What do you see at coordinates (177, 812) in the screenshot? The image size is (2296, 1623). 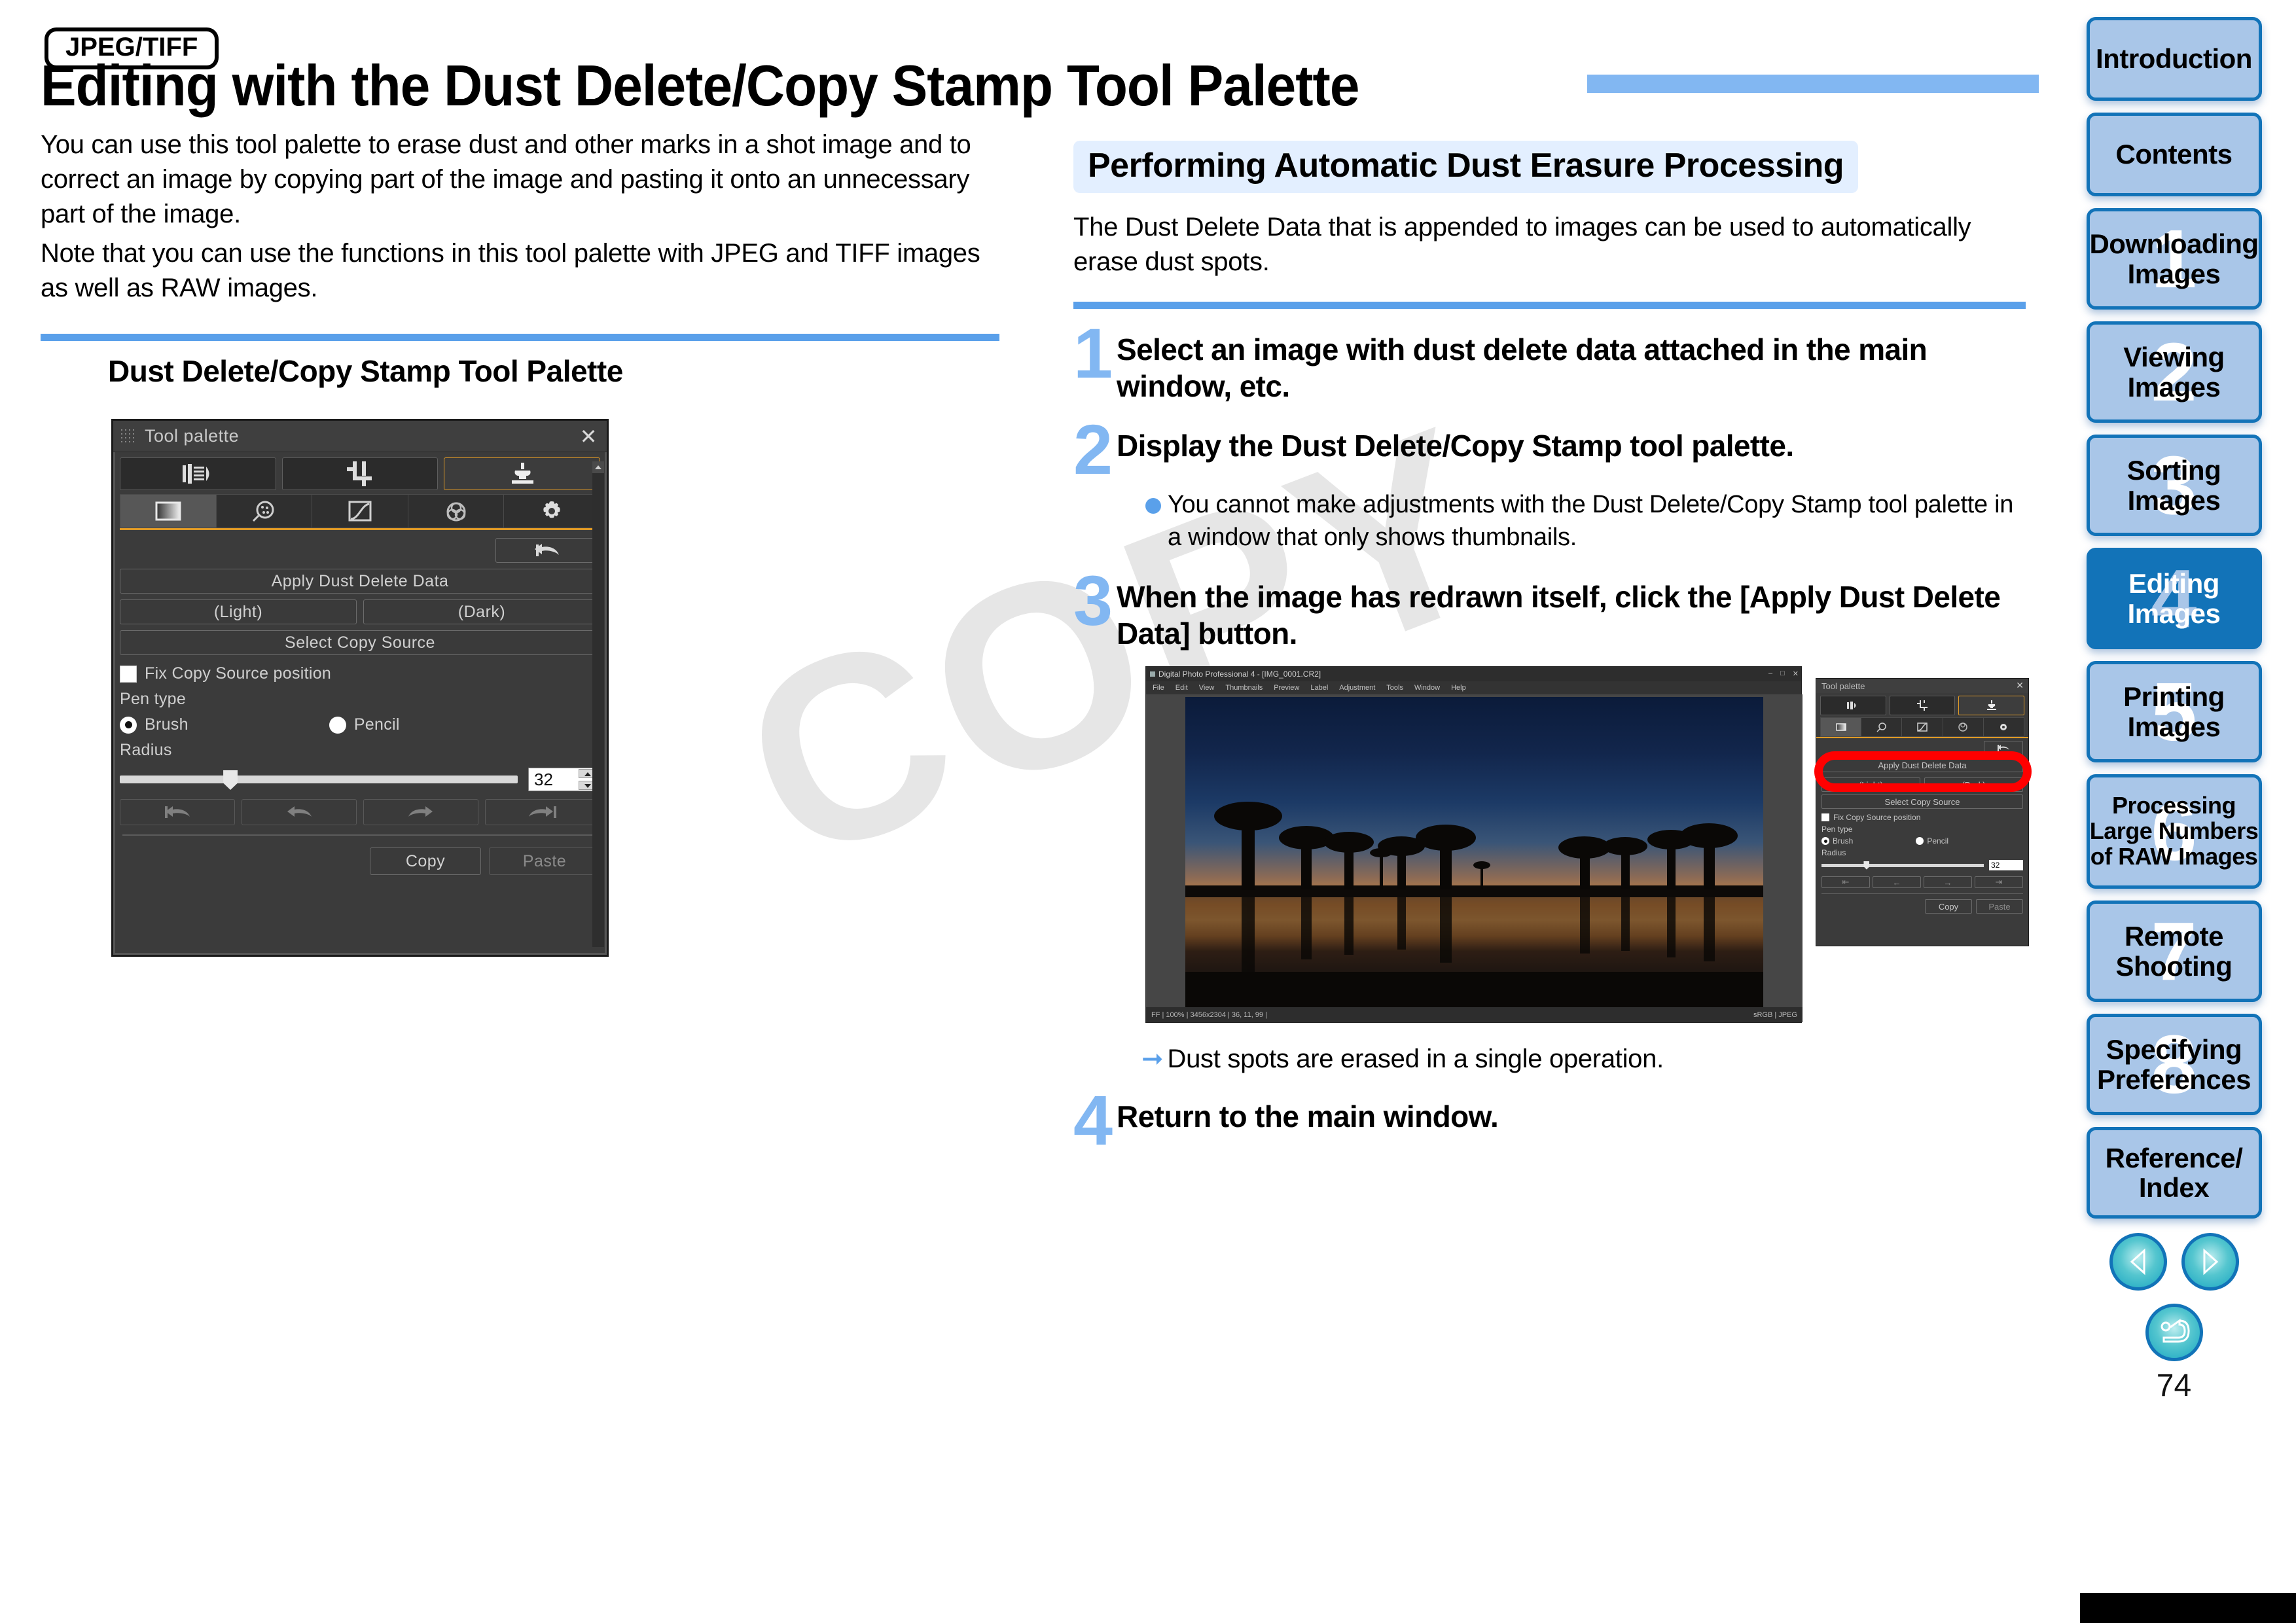 I see `revert-to-start-button` at bounding box center [177, 812].